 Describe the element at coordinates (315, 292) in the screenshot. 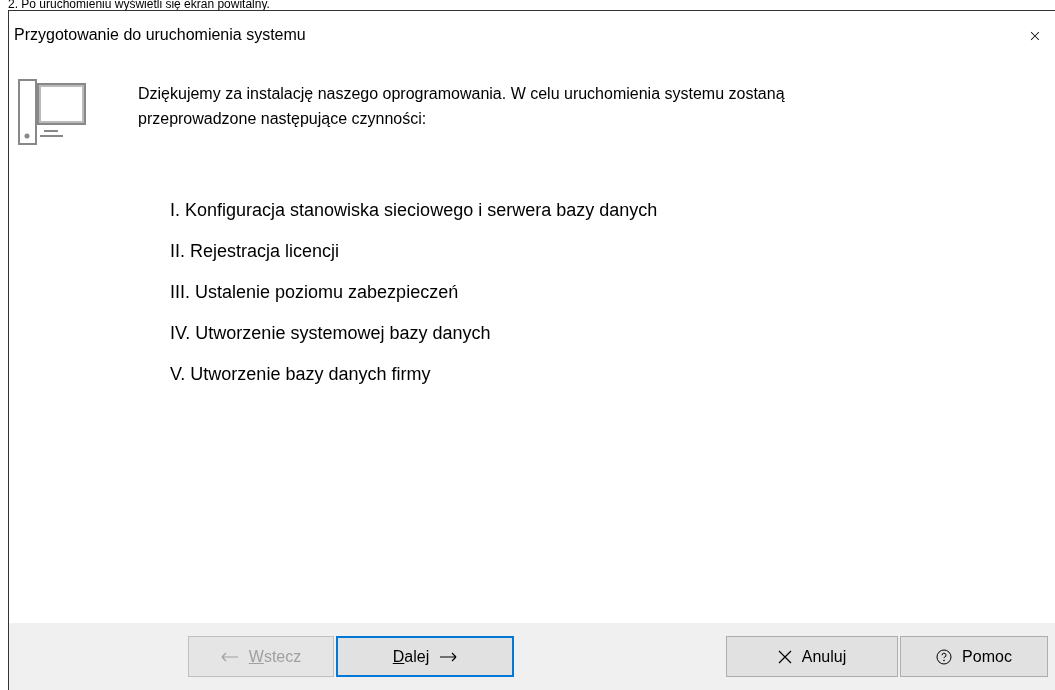

I see `step-item: III. Ustalenie poziomu zabezpieczeń` at that location.